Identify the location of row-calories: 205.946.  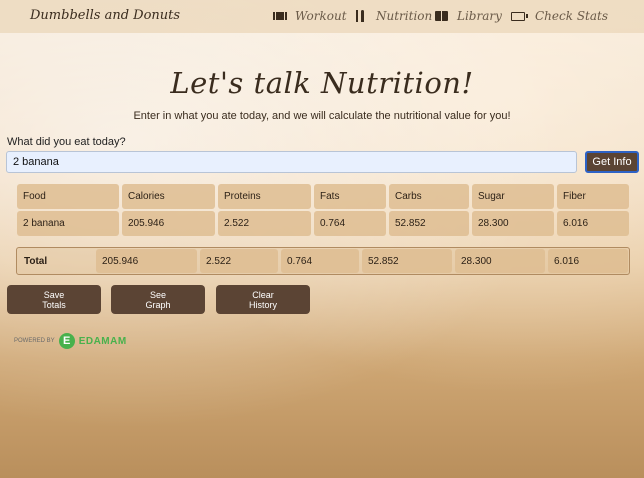
(168, 223).